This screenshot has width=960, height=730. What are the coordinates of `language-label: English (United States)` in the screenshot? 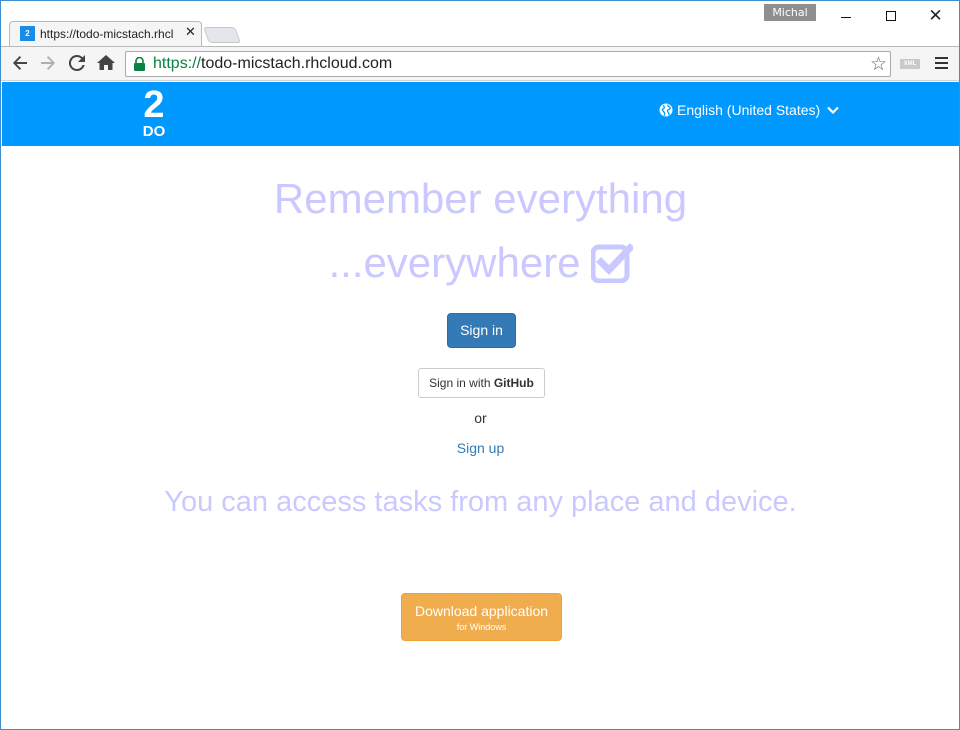 It's located at (749, 110).